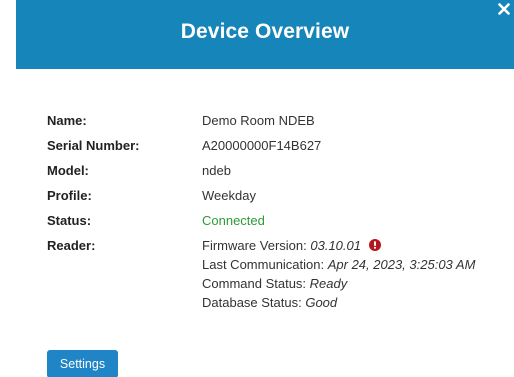  I want to click on last-communication-label: Last Communication:, so click(265, 264).